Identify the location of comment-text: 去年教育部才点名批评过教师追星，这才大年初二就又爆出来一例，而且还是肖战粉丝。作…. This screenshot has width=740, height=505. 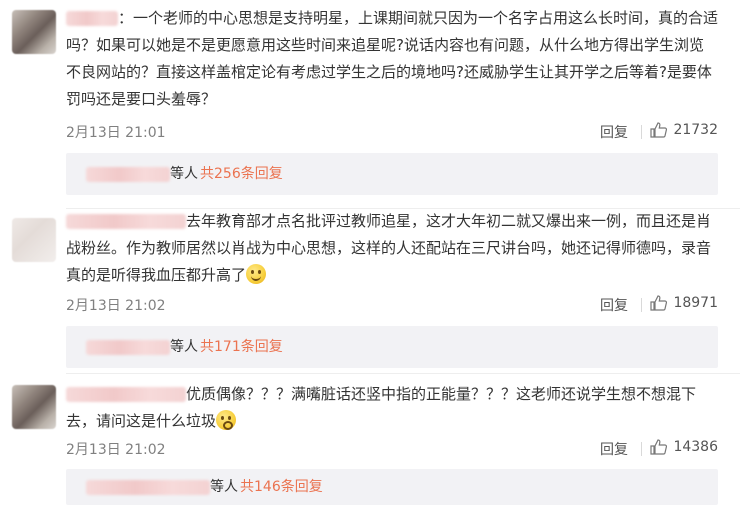
(392, 248).